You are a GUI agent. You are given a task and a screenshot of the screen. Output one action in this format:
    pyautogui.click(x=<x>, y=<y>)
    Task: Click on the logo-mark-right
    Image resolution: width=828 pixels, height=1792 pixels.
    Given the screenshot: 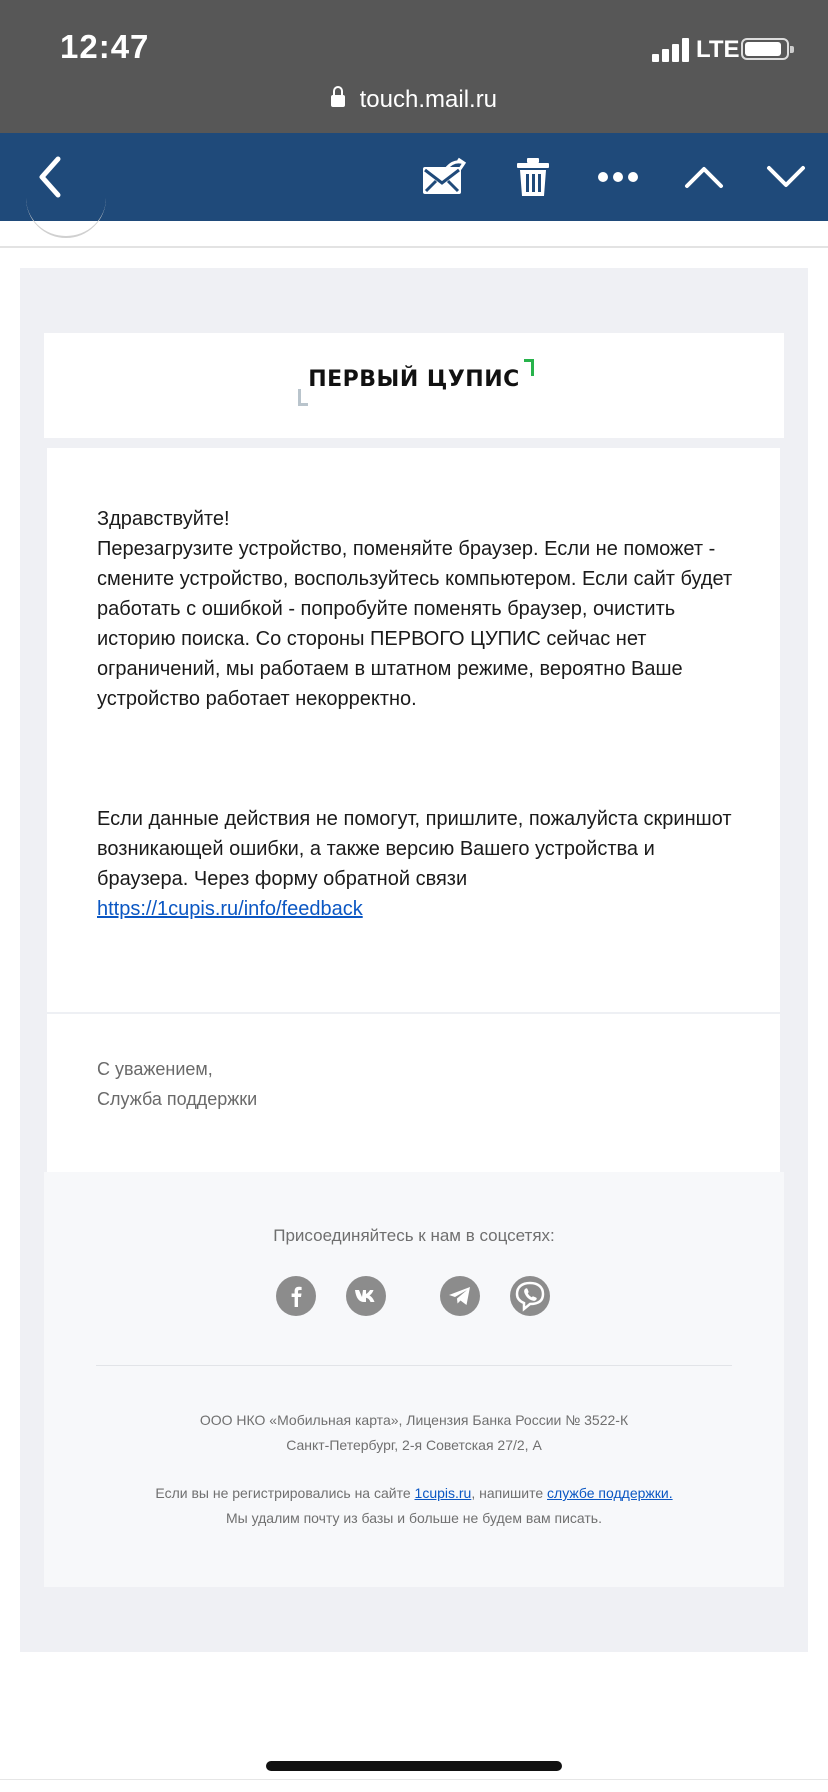 What is the action you would take?
    pyautogui.click(x=528, y=367)
    